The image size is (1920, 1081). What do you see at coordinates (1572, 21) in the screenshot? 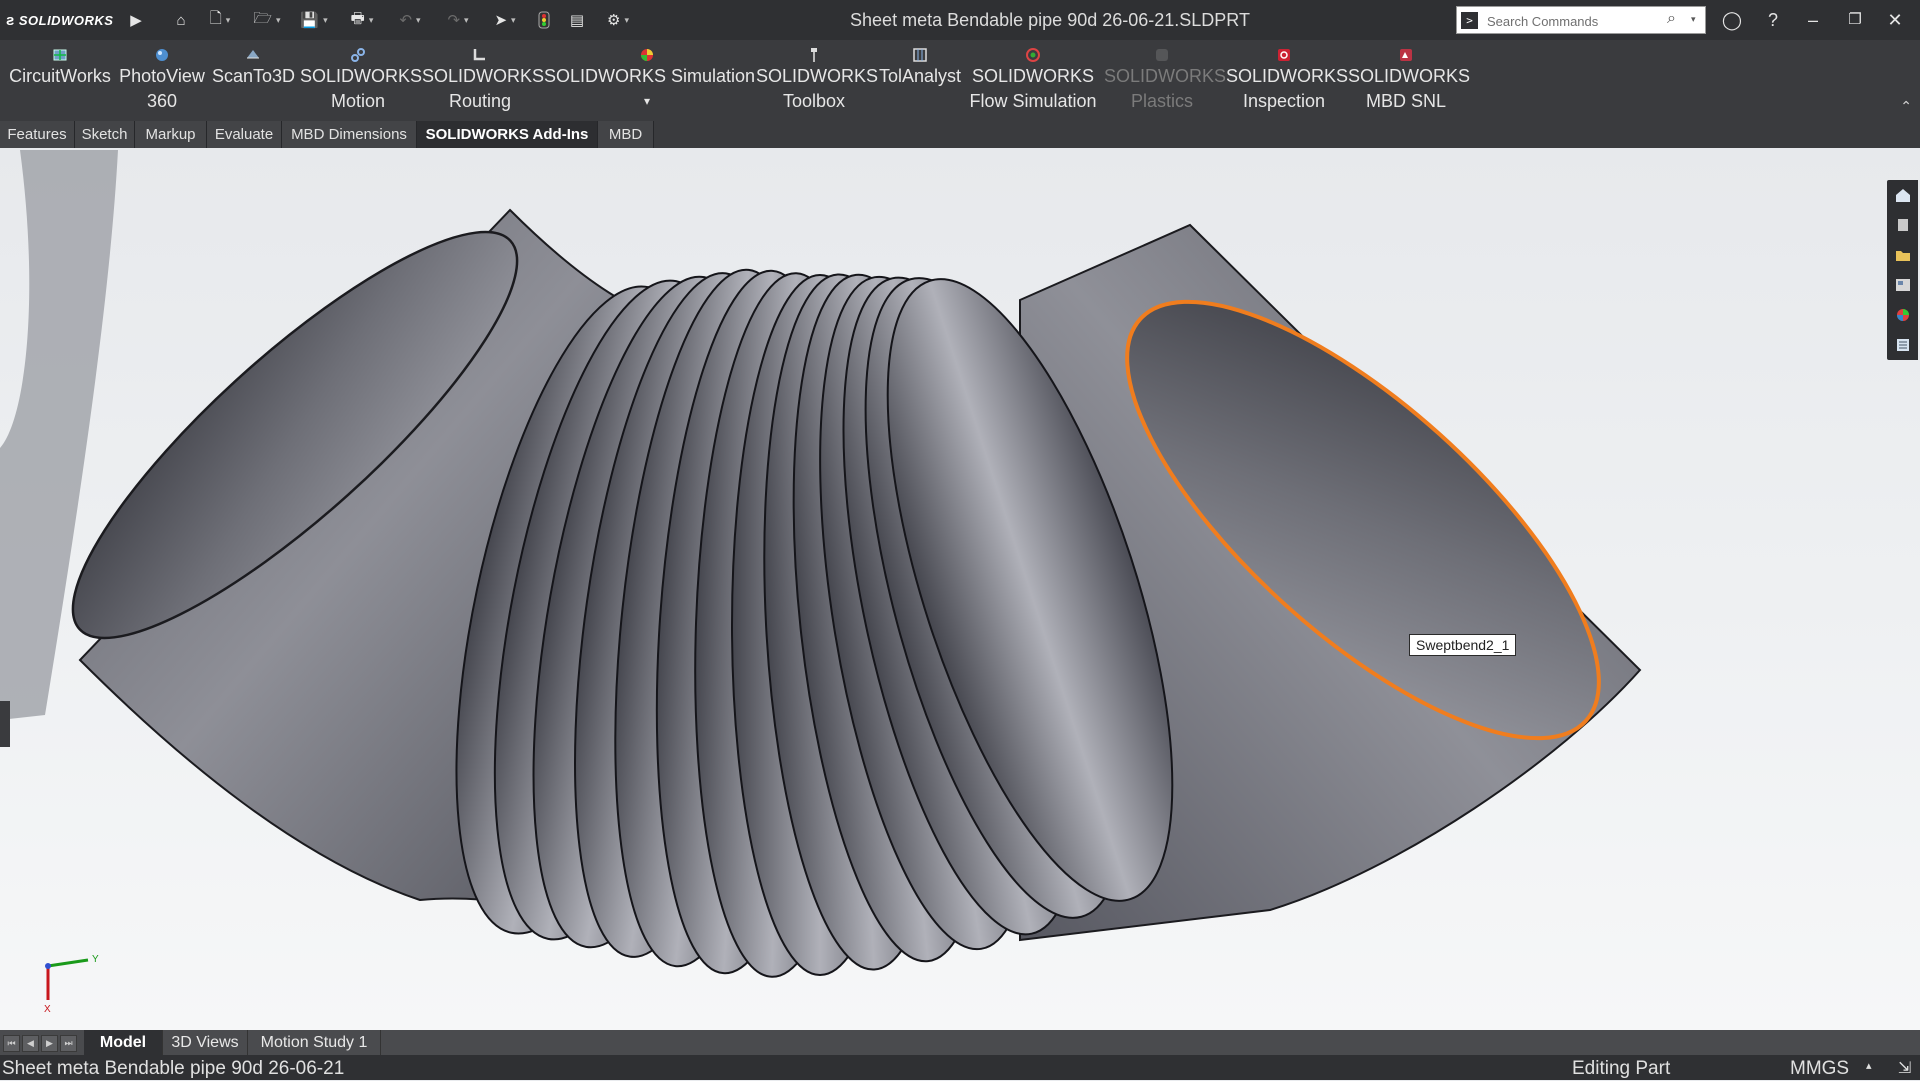
I see `search-input` at bounding box center [1572, 21].